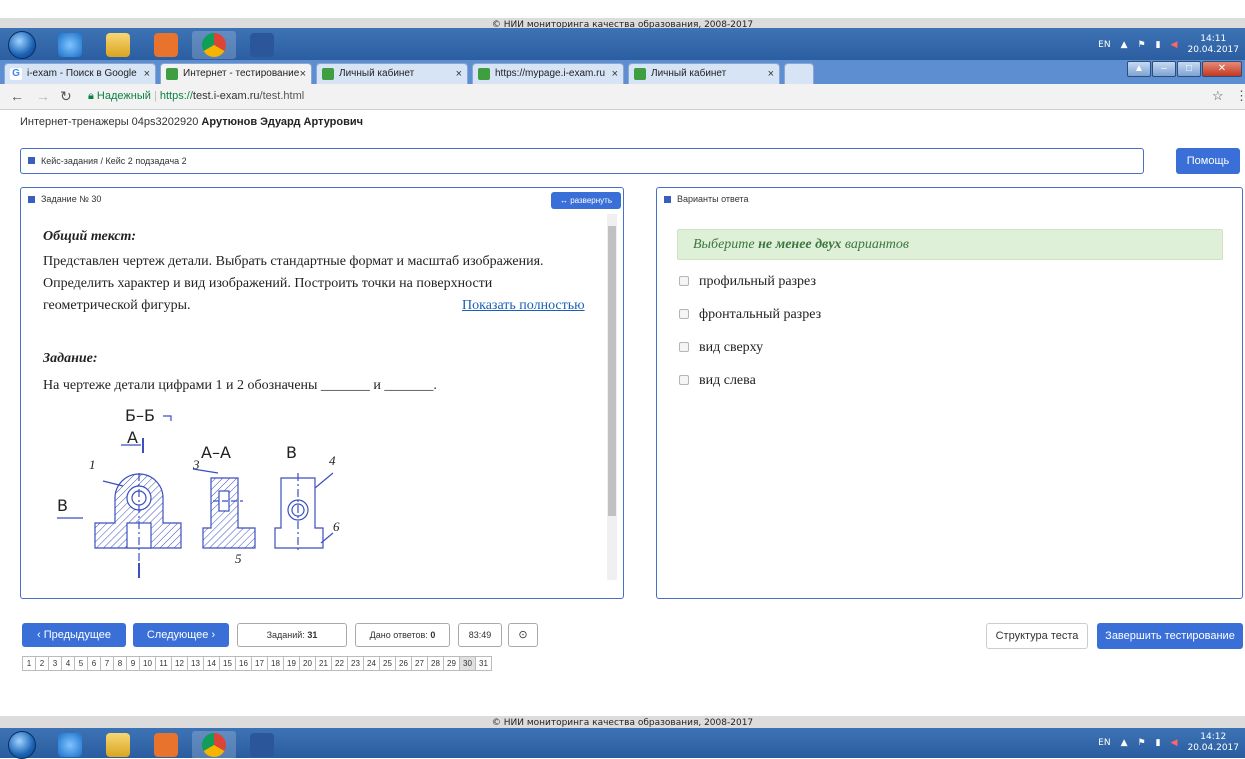 This screenshot has height=759, width=1245. Describe the element at coordinates (392, 73) in the screenshot. I see `tab-cabinet-1: Личный кабинет ×` at that location.